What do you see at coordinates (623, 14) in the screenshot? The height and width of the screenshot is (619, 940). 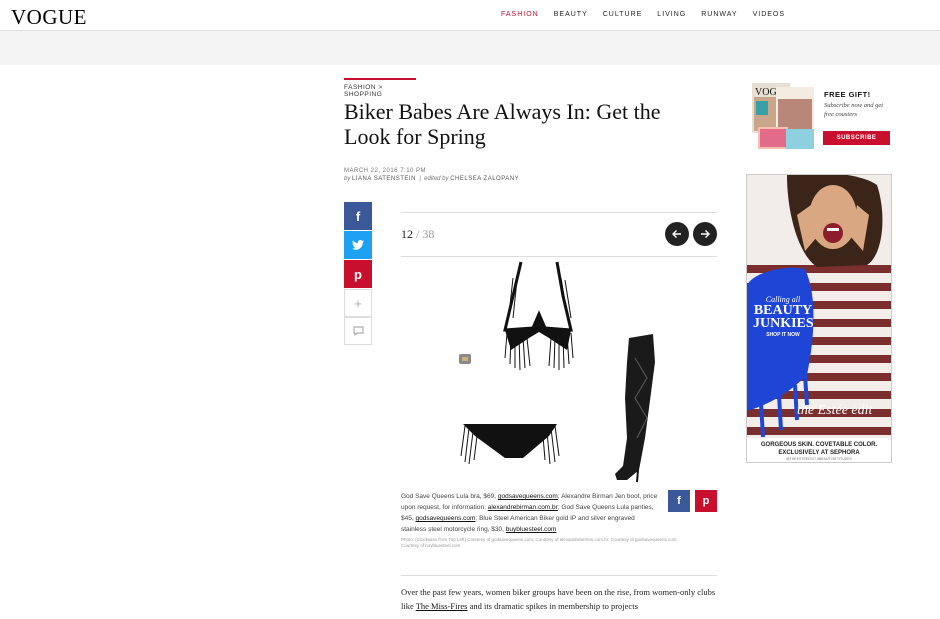 I see `nav-culture: CULTURE` at bounding box center [623, 14].